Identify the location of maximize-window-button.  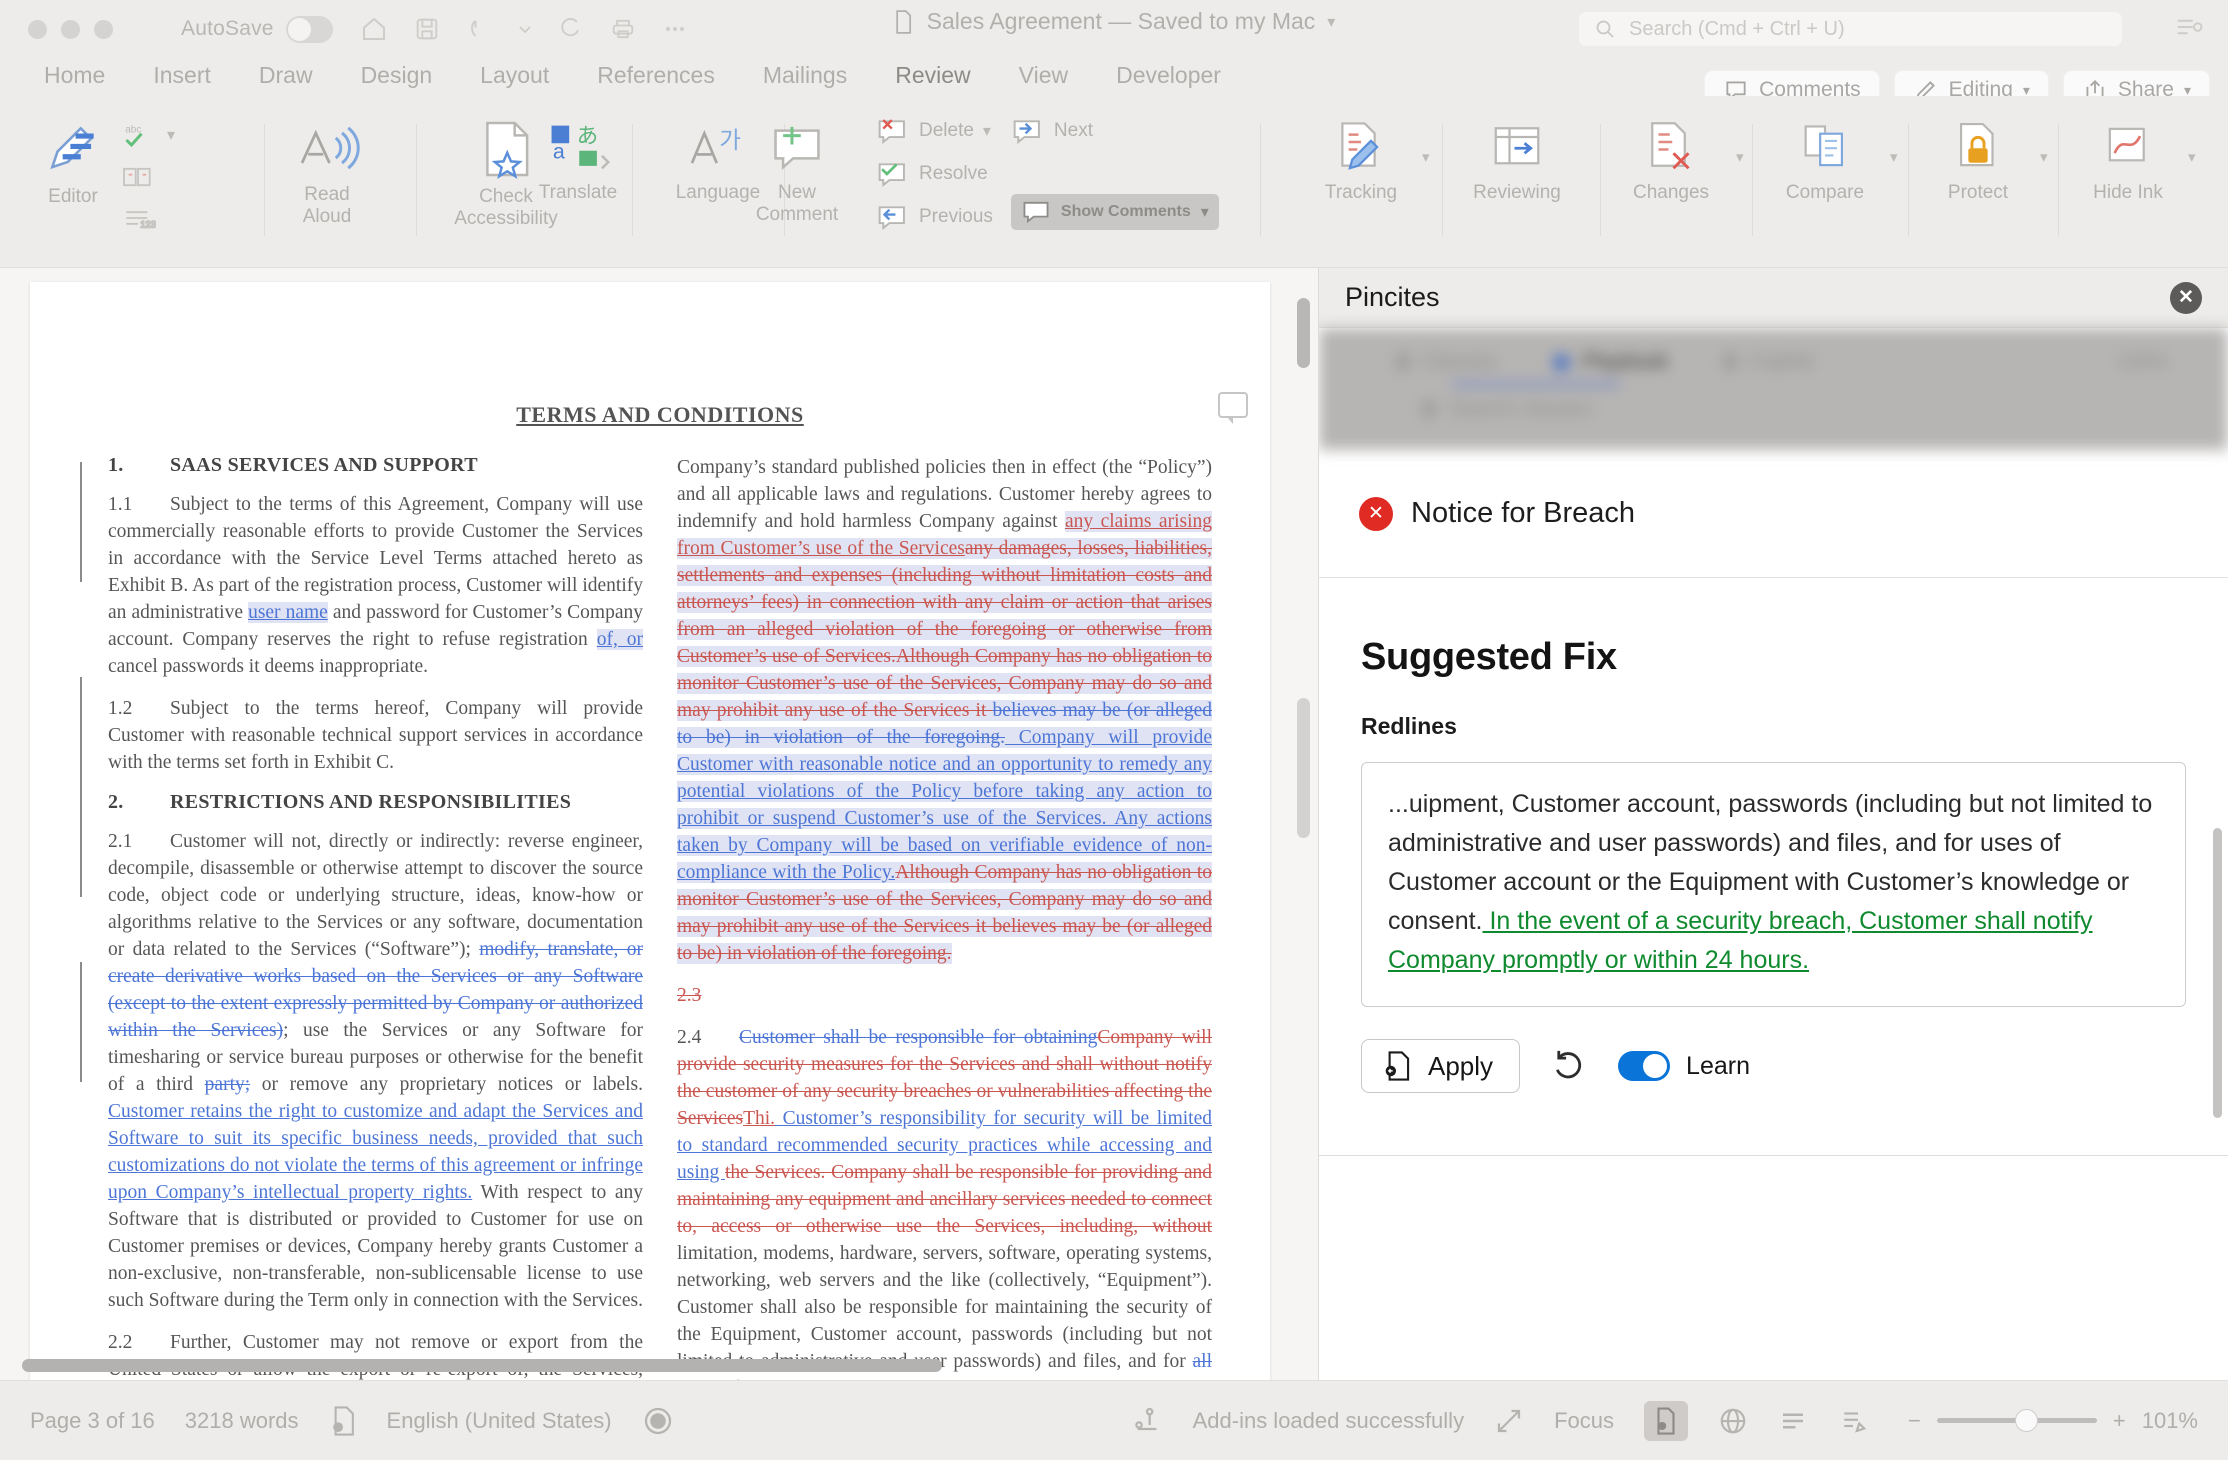
(103, 29).